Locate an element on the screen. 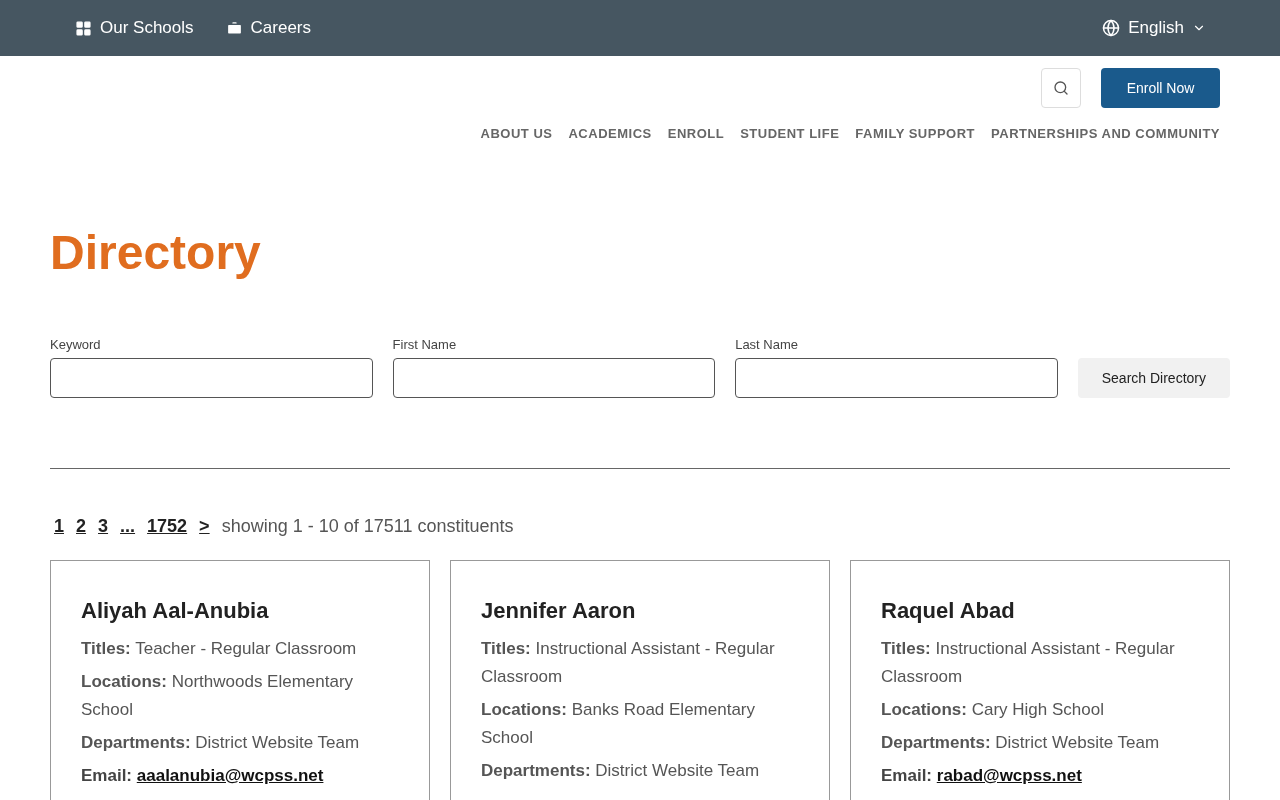 The width and height of the screenshot is (1280, 800). person-email: Email: rabad@wcpss.net is located at coordinates (982, 776).